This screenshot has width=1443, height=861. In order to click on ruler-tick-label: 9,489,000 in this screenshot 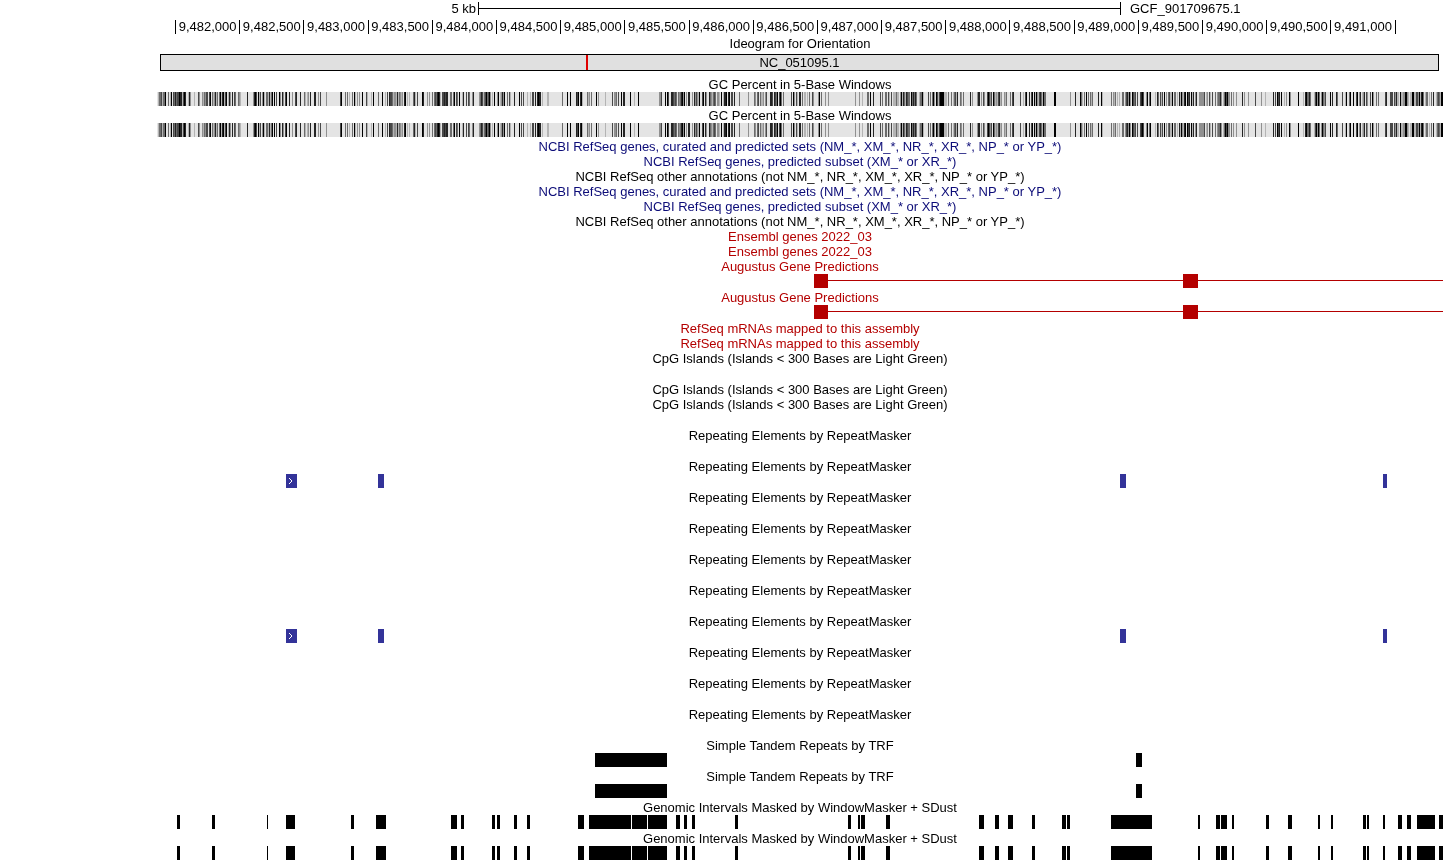, I will do `click(1106, 26)`.